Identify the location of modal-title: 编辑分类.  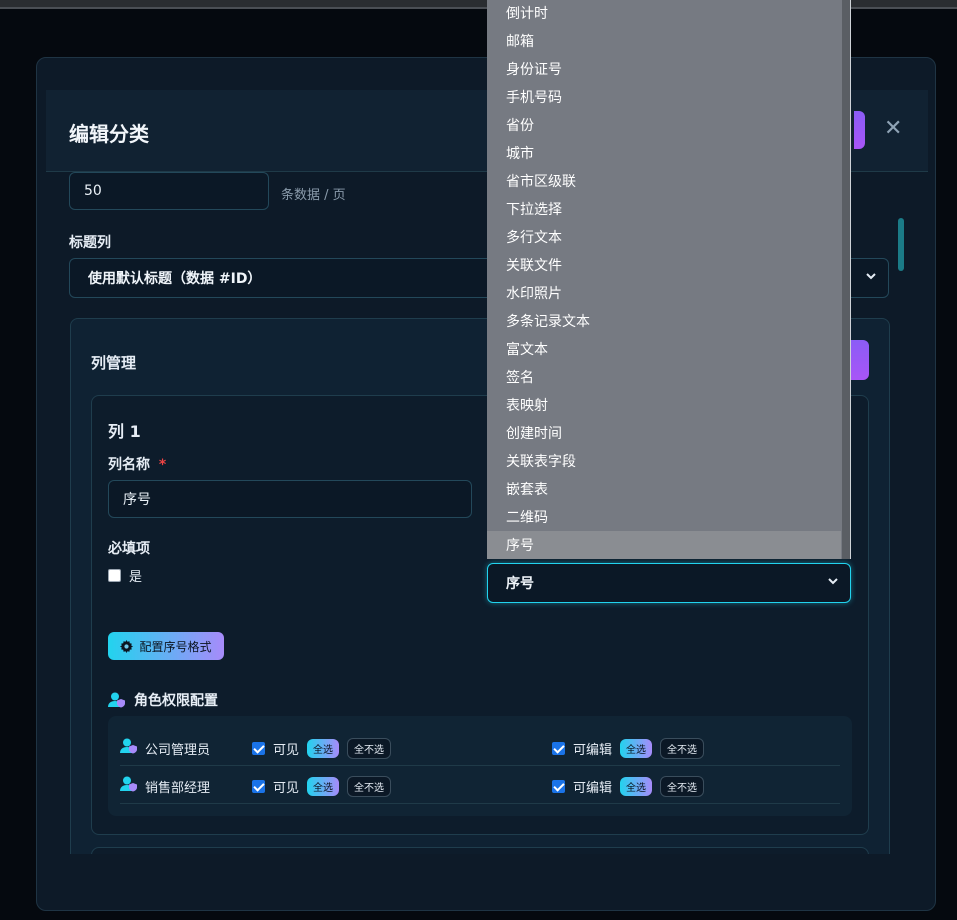
(109, 134).